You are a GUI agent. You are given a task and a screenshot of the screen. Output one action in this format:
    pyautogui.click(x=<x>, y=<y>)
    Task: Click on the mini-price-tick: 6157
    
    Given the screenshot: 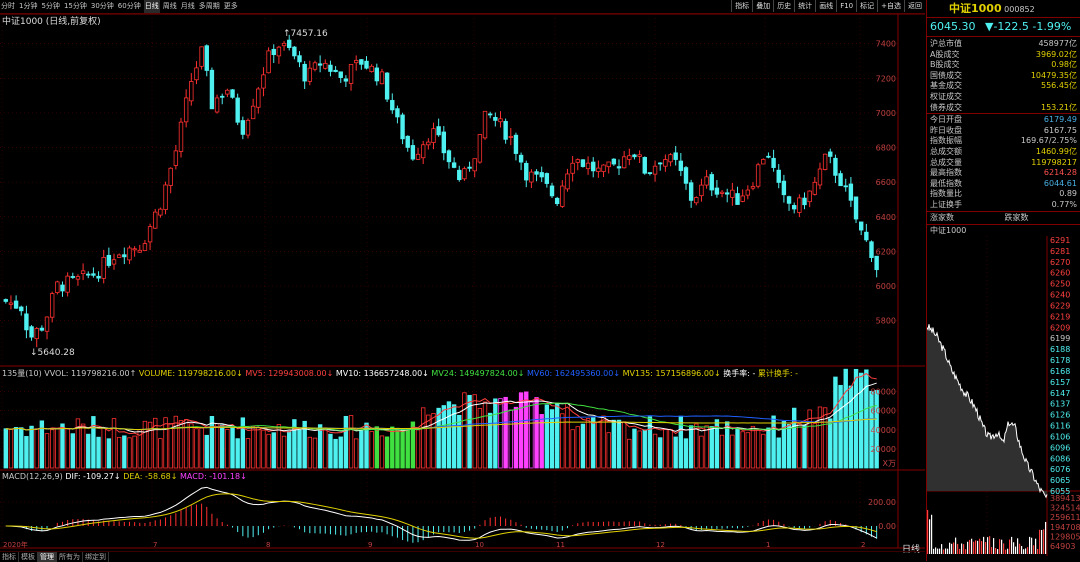 What is the action you would take?
    pyautogui.click(x=1060, y=381)
    